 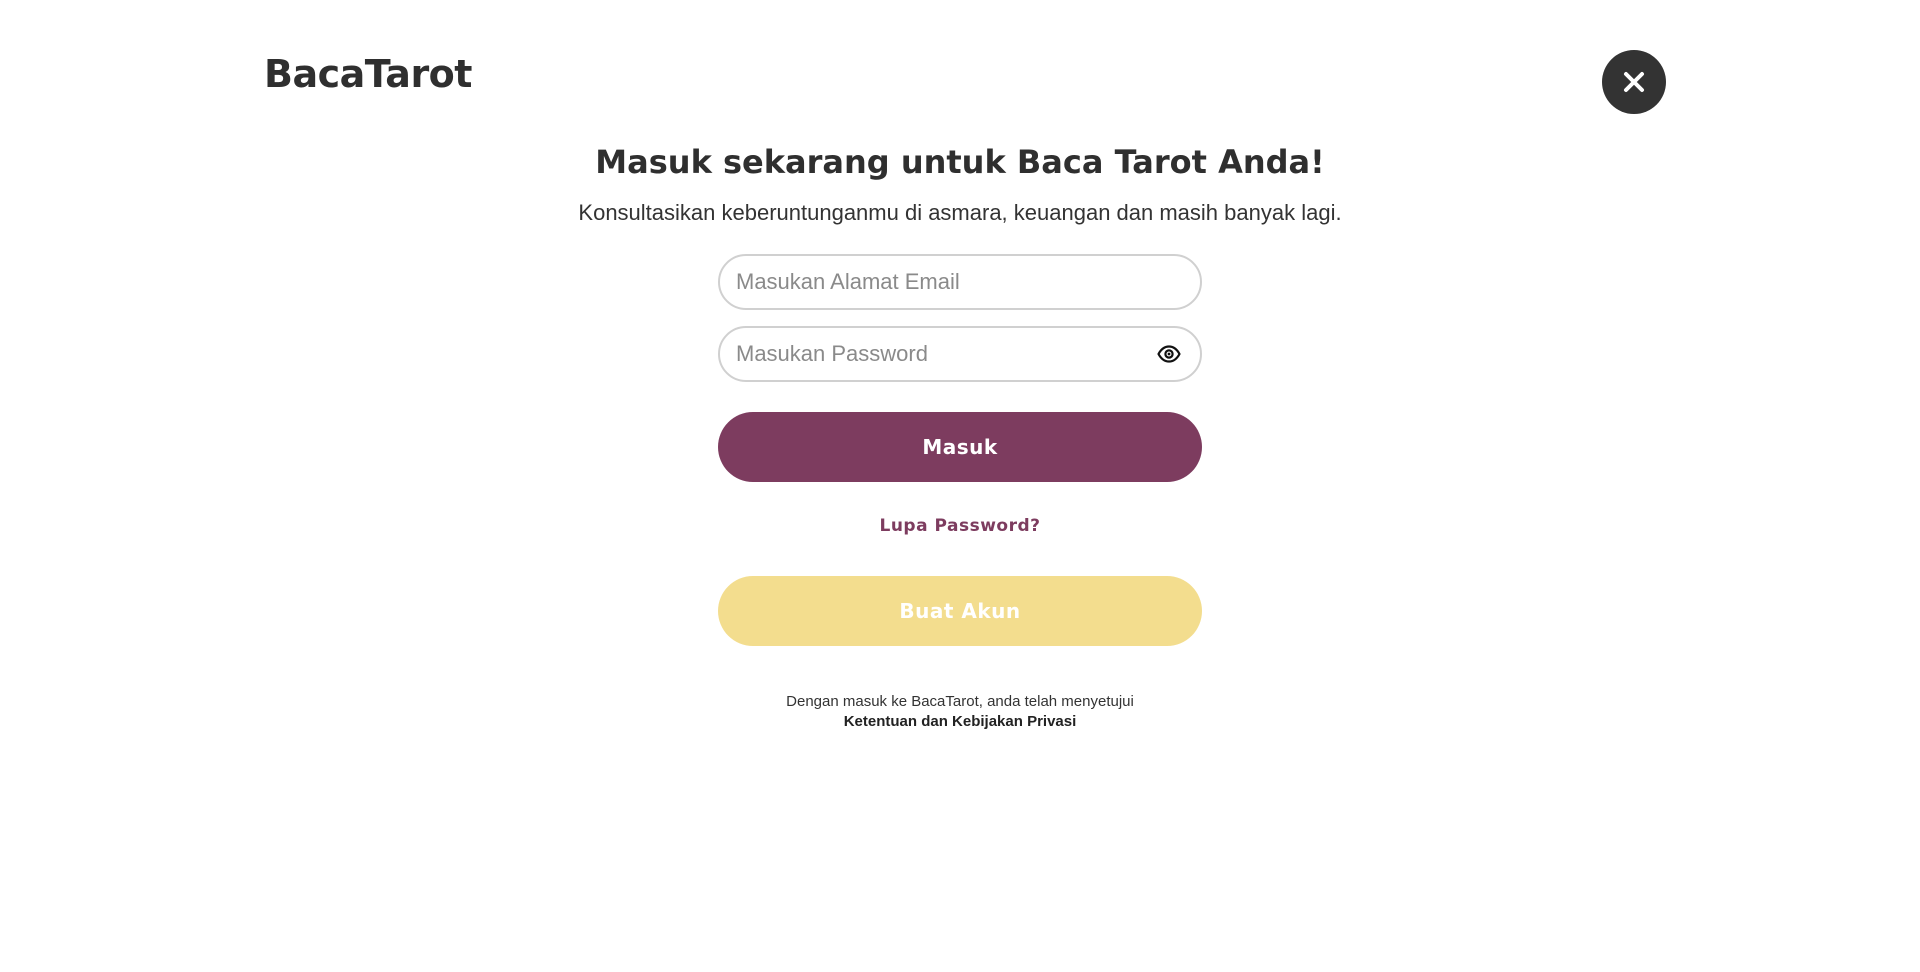 I want to click on eye-icon, so click(x=1169, y=354).